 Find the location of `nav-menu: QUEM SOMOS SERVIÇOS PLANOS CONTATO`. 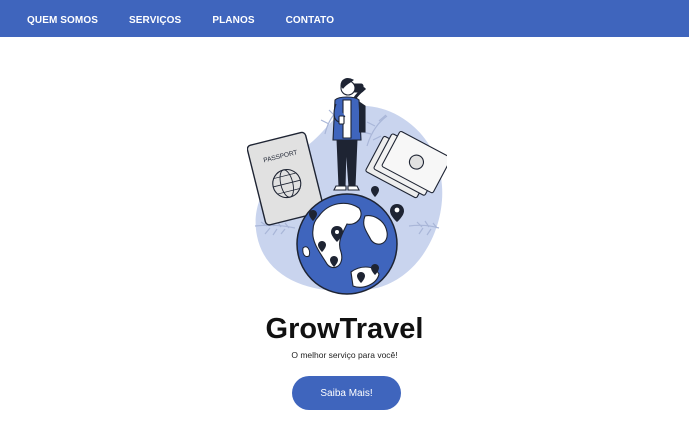

nav-menu: QUEM SOMOS SERVIÇOS PLANOS CONTATO is located at coordinates (182, 19).